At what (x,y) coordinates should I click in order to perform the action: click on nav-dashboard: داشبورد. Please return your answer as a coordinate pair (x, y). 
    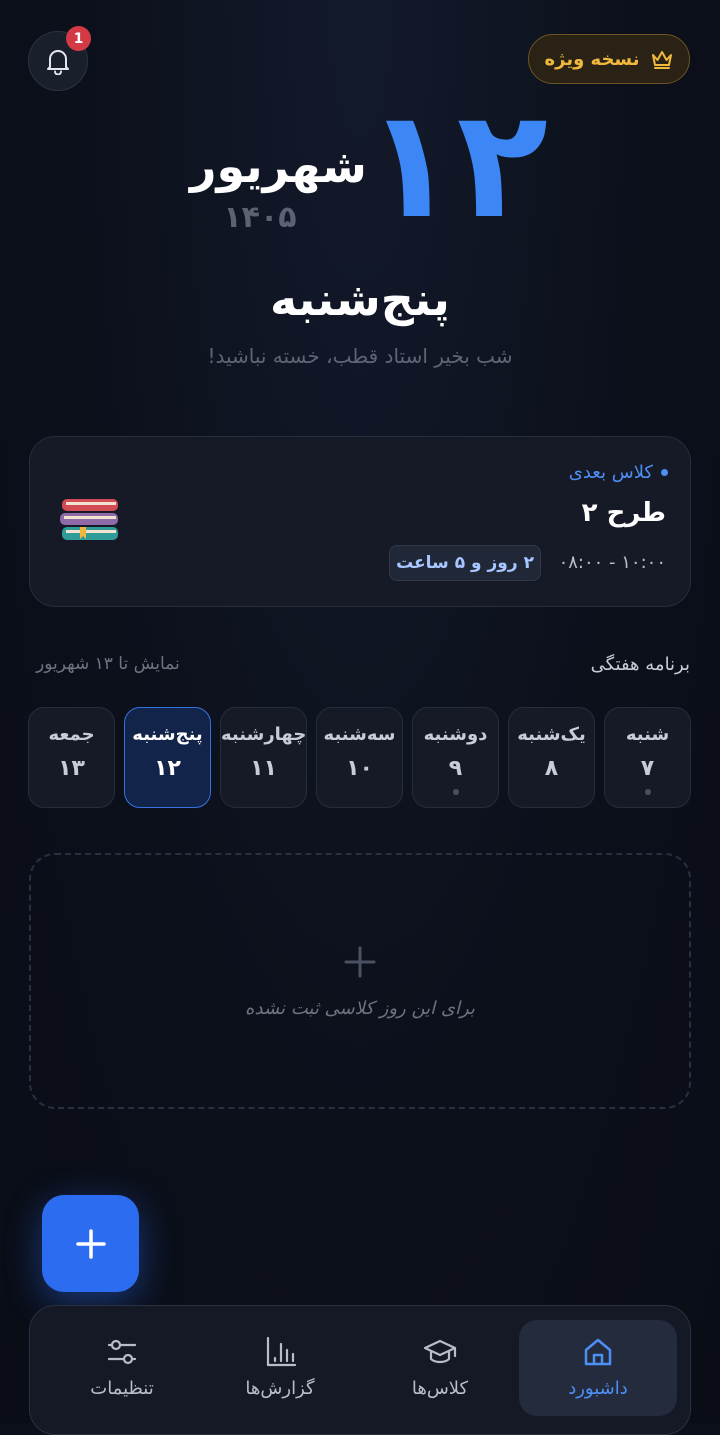
    Looking at the image, I should click on (598, 1368).